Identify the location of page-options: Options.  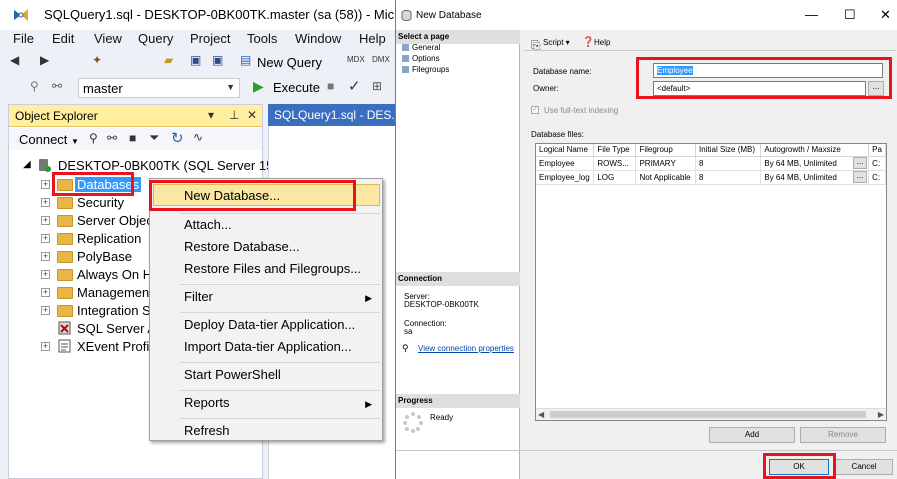
(421, 58).